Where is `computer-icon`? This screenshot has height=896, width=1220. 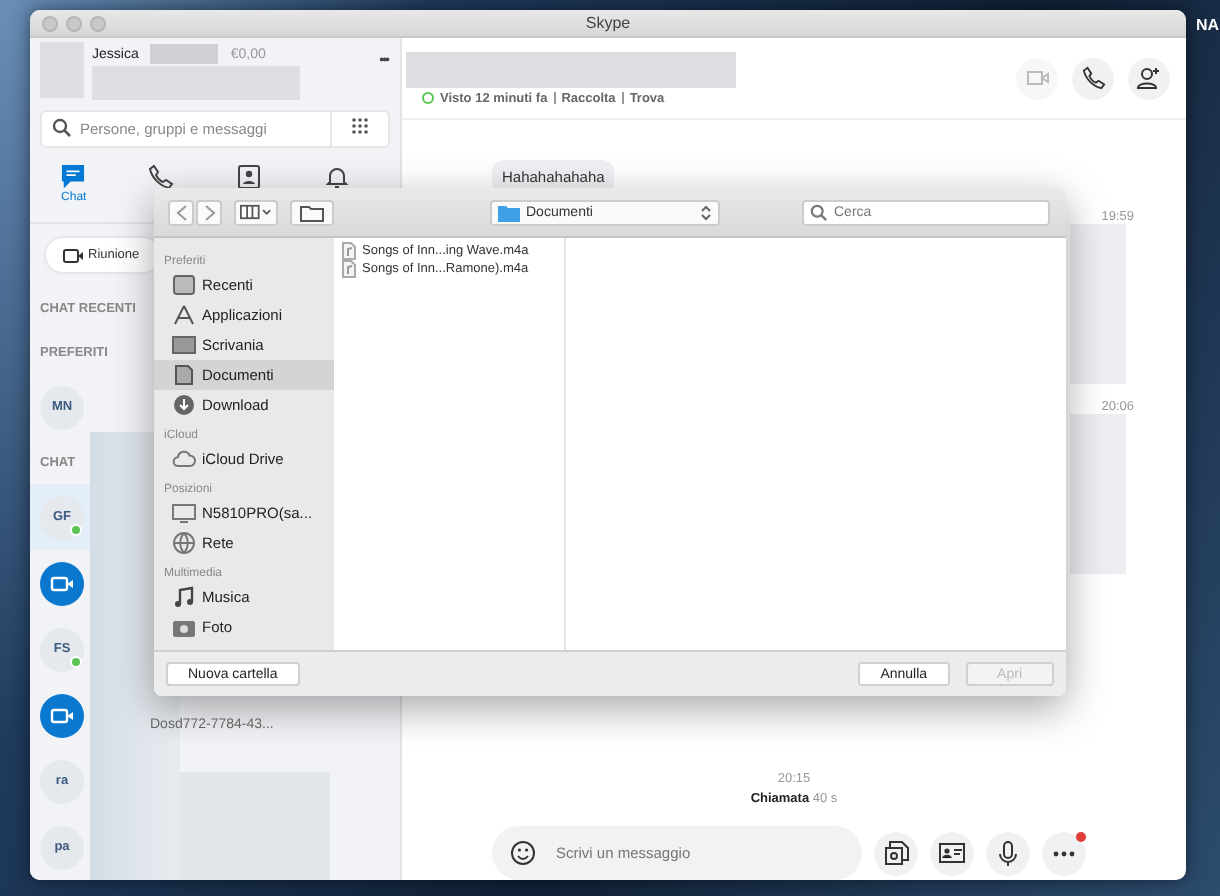
computer-icon is located at coordinates (184, 513).